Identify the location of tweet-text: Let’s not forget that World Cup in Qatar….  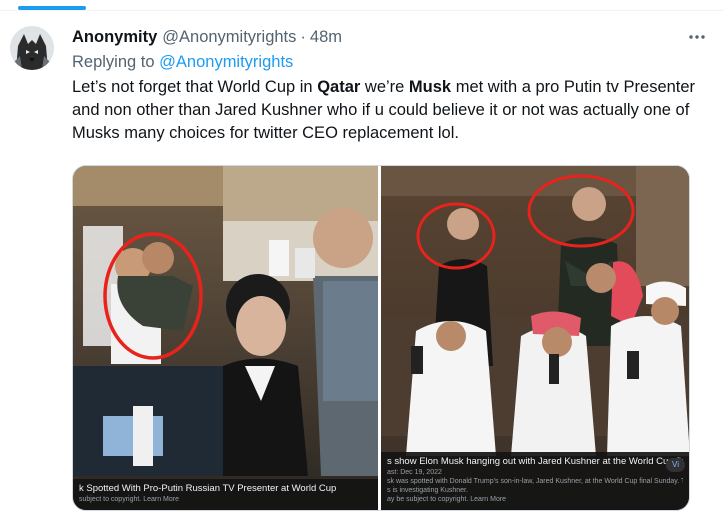
(384, 110).